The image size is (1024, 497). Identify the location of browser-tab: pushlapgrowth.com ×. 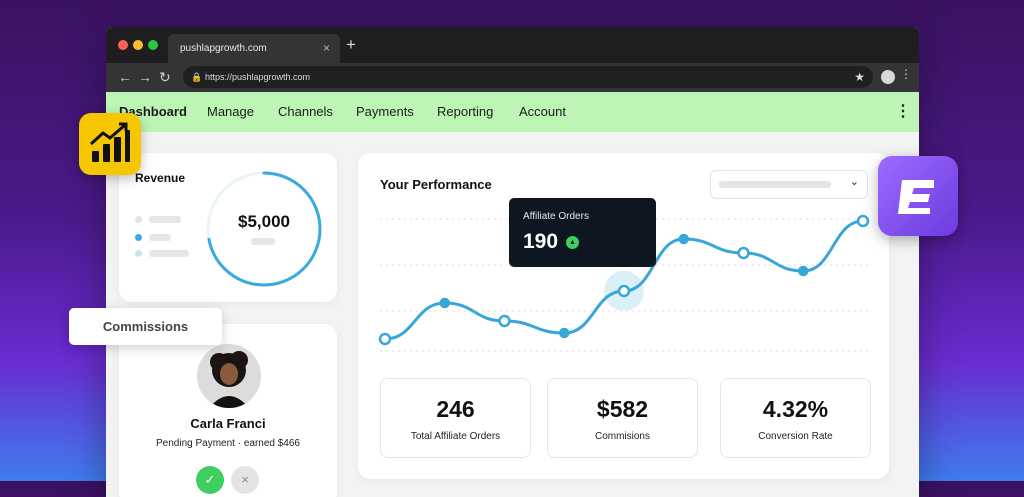
(254, 48).